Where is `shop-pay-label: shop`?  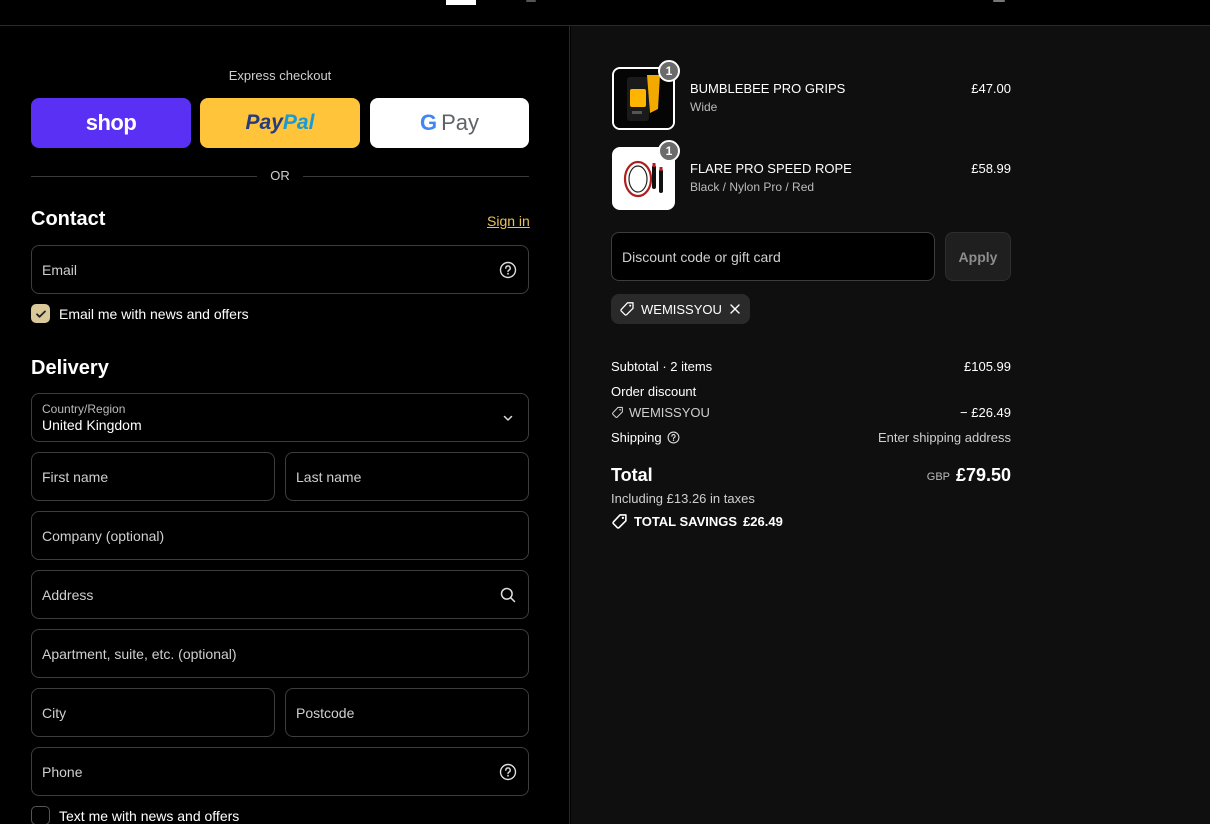 shop-pay-label: shop is located at coordinates (111, 122).